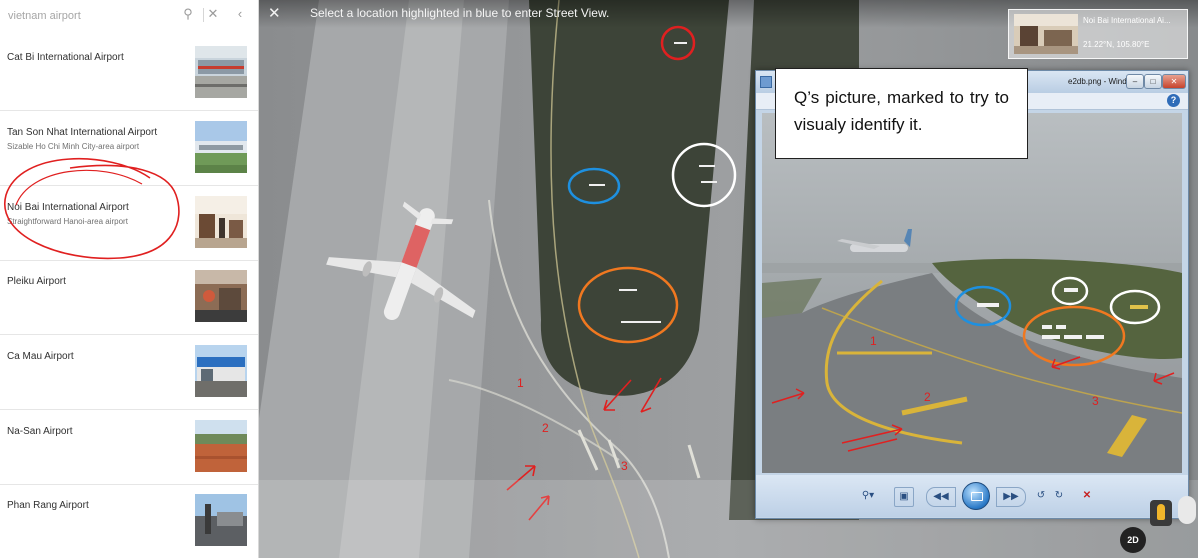  What do you see at coordinates (1046, 34) in the screenshot?
I see `location-thumbnail` at bounding box center [1046, 34].